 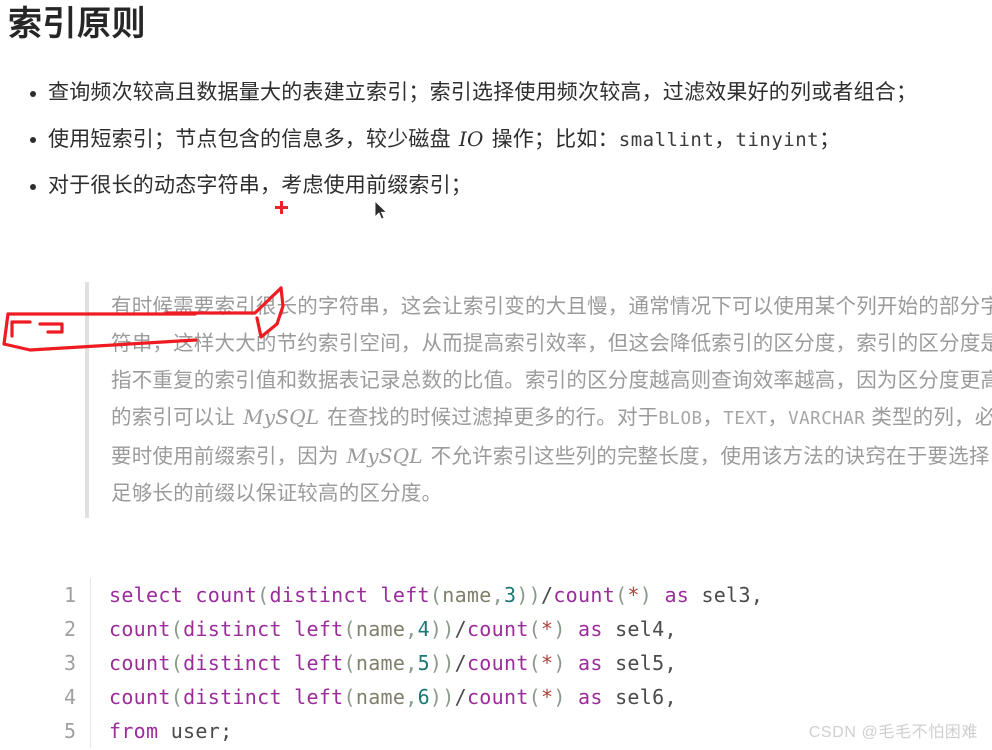 I want to click on token-num: 6, so click(x=423, y=697).